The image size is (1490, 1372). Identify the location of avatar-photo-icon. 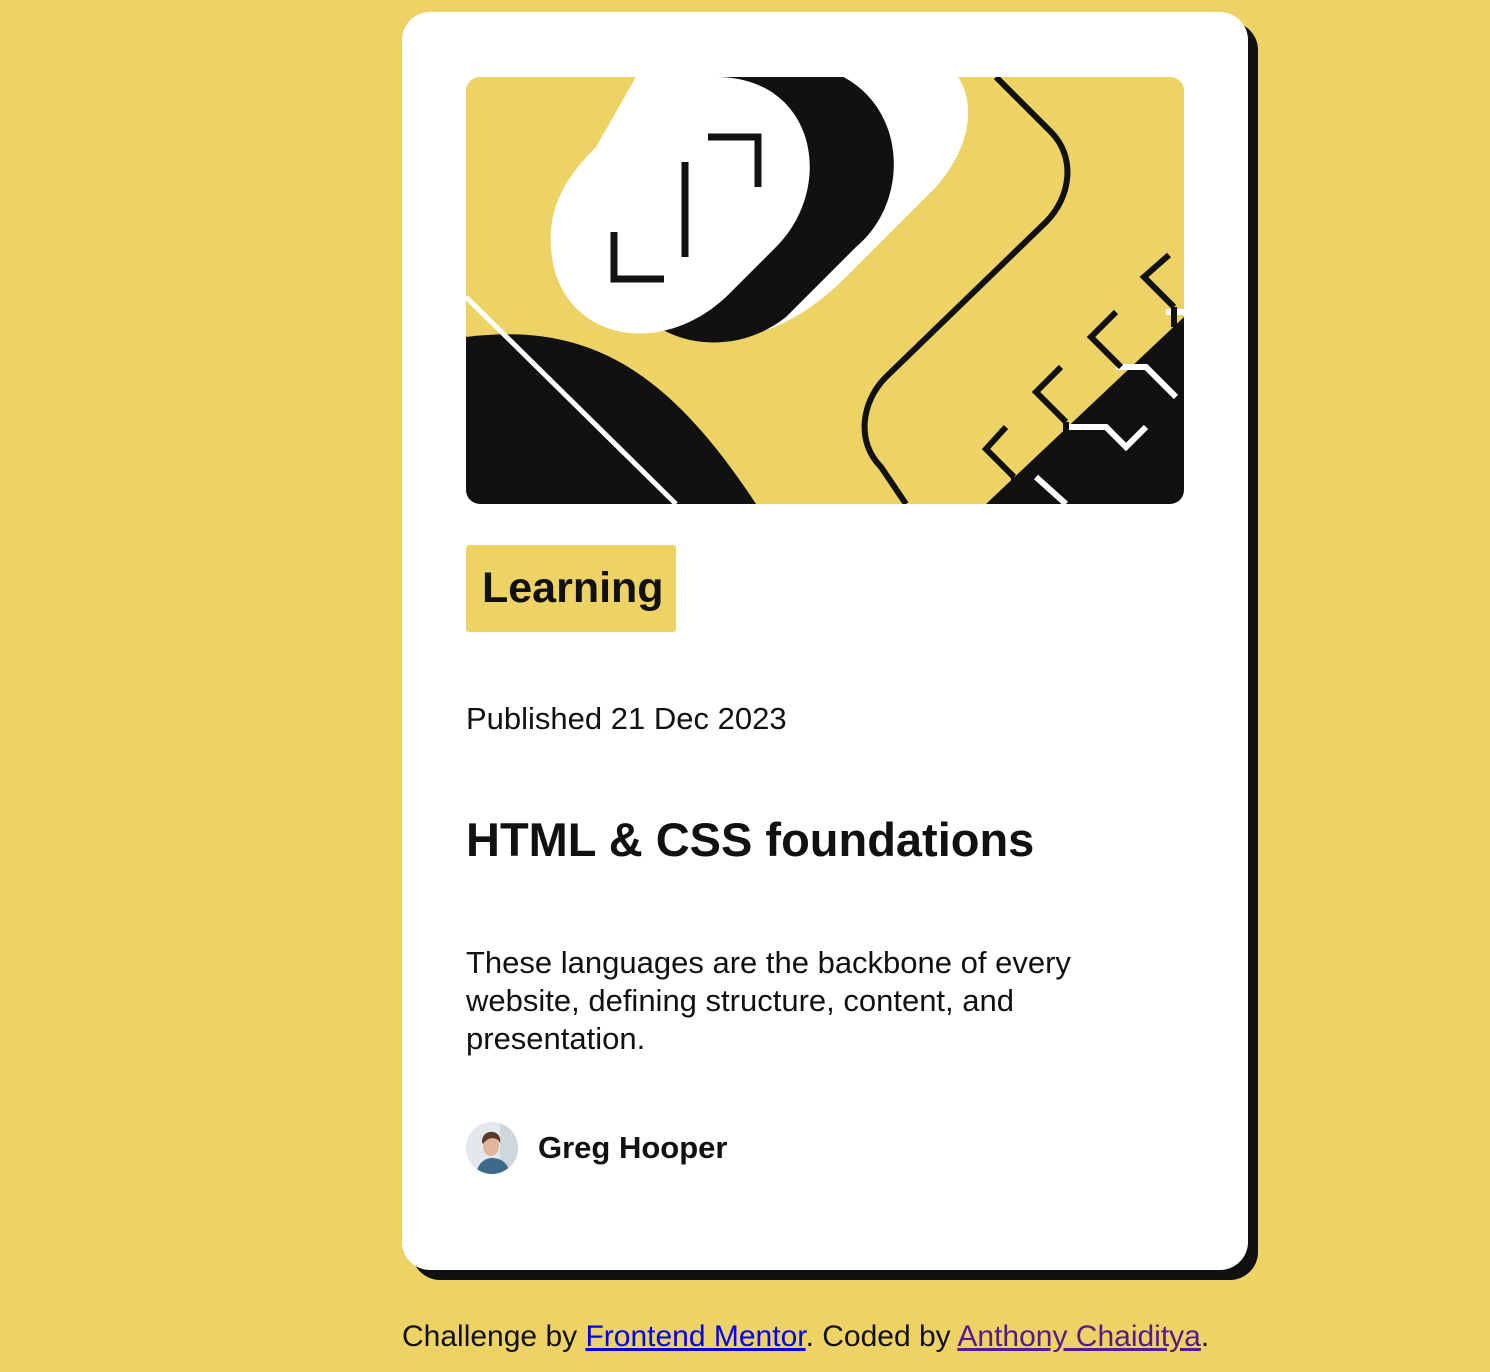
(492, 1148).